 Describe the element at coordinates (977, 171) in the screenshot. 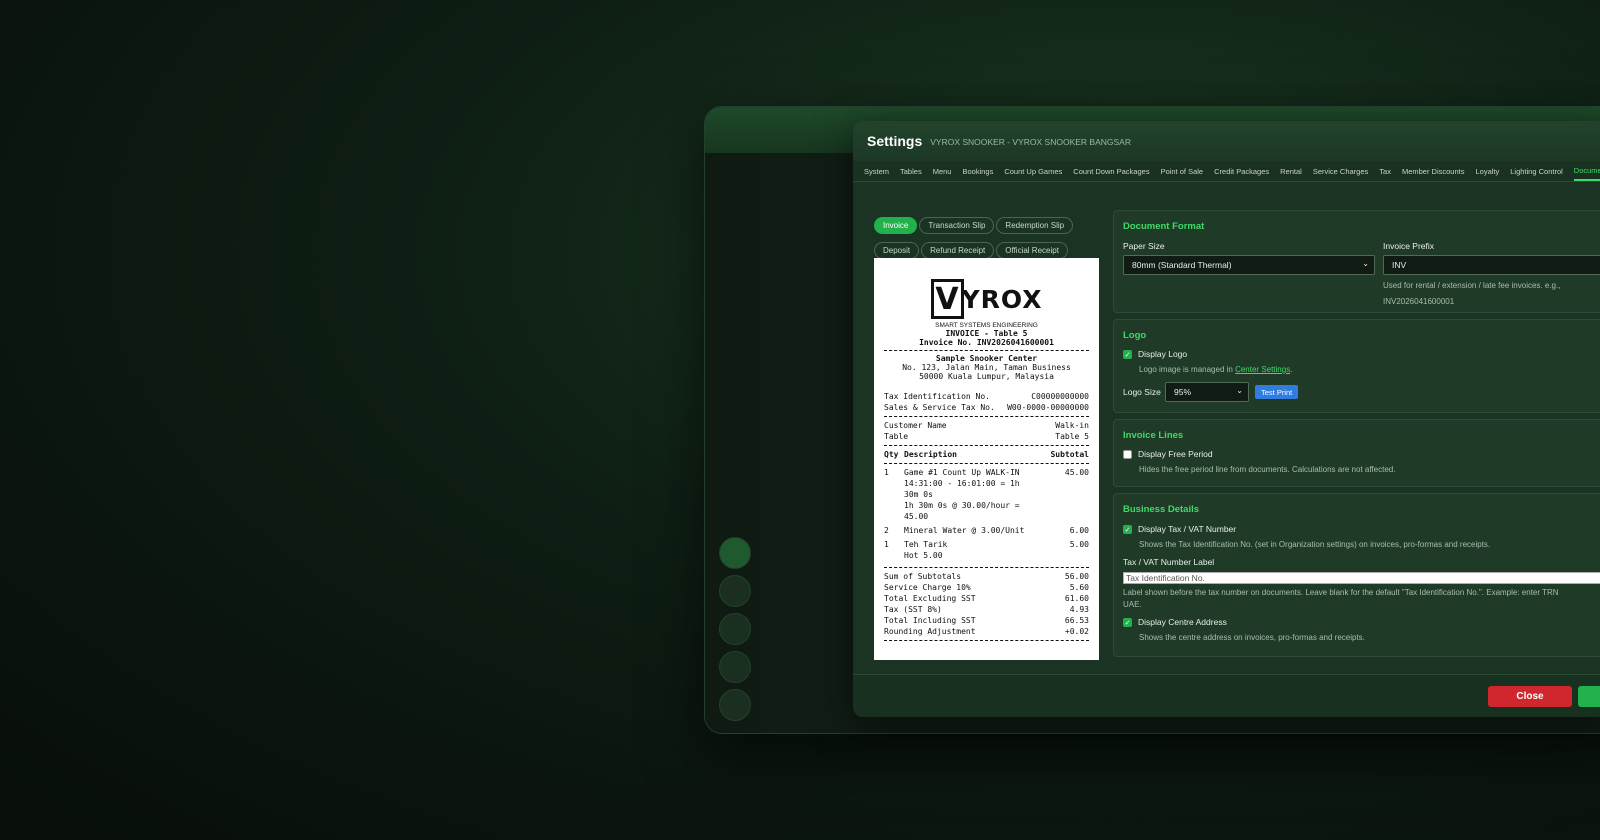

I see `tab-bookings: Bookings` at that location.